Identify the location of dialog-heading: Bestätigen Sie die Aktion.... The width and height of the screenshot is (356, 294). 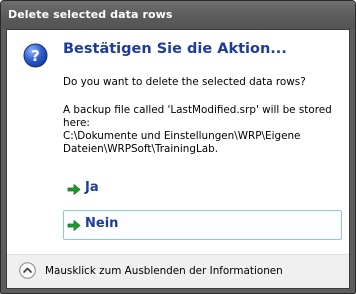
(175, 49).